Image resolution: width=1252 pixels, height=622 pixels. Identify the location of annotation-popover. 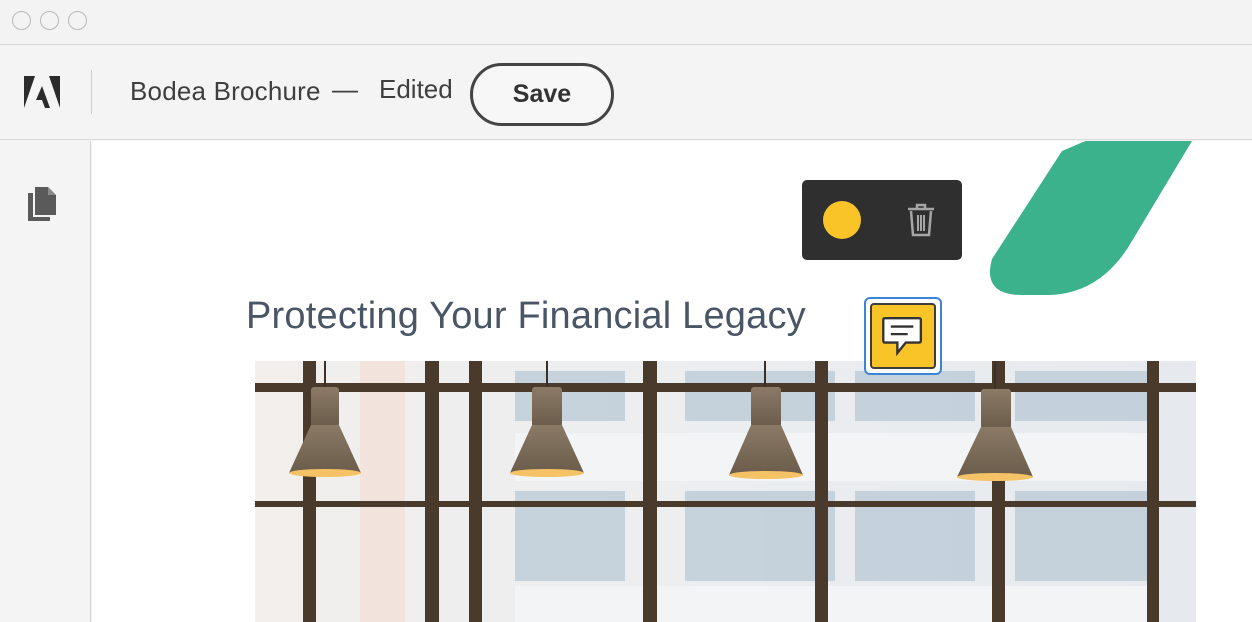
(882, 220).